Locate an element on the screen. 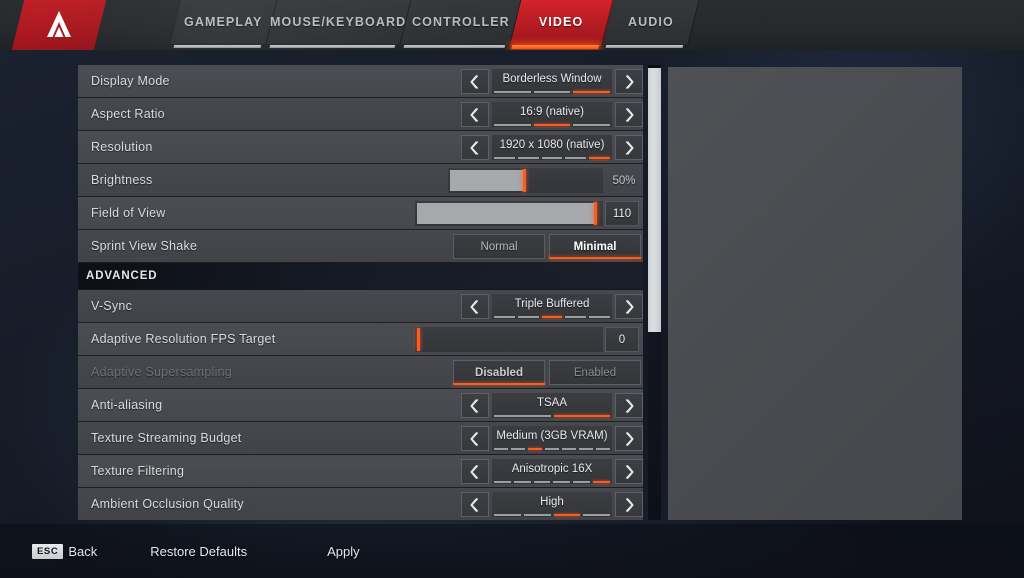  settings-scrollbar-thumb is located at coordinates (654, 200).